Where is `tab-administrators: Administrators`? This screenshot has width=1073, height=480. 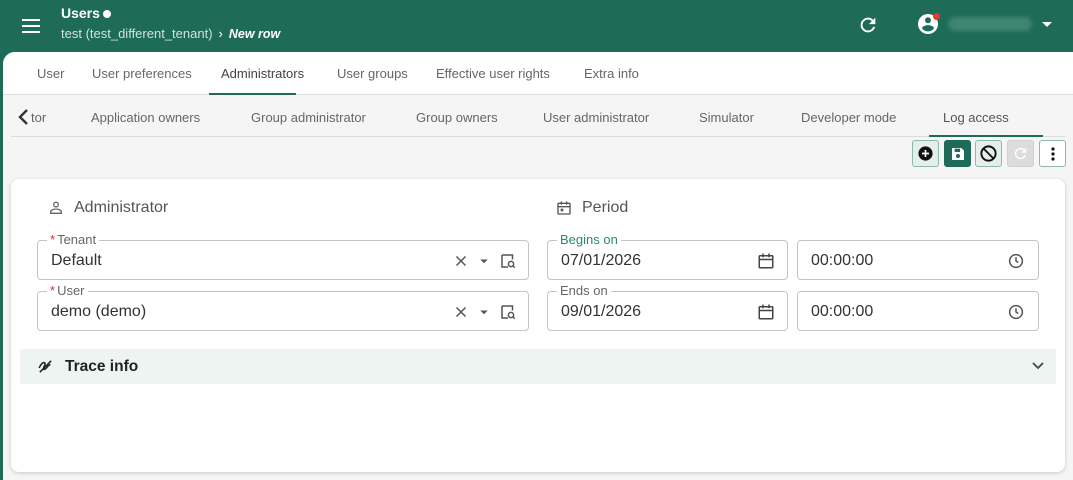 tab-administrators: Administrators is located at coordinates (262, 73).